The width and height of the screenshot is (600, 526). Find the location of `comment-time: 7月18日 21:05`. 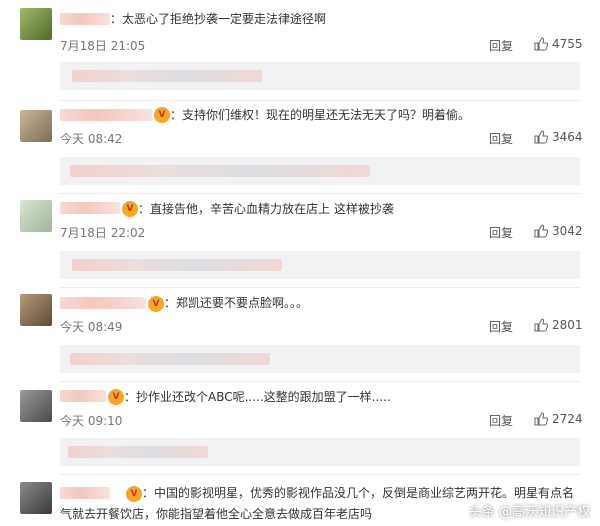

comment-time: 7月18日 21:05 is located at coordinates (103, 46).